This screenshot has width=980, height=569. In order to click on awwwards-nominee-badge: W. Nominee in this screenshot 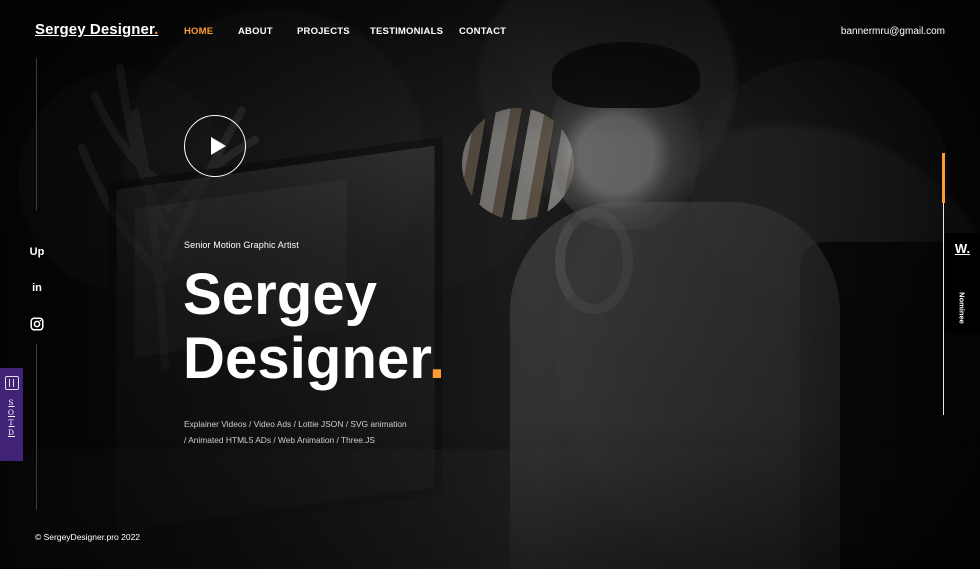, I will do `click(962, 283)`.